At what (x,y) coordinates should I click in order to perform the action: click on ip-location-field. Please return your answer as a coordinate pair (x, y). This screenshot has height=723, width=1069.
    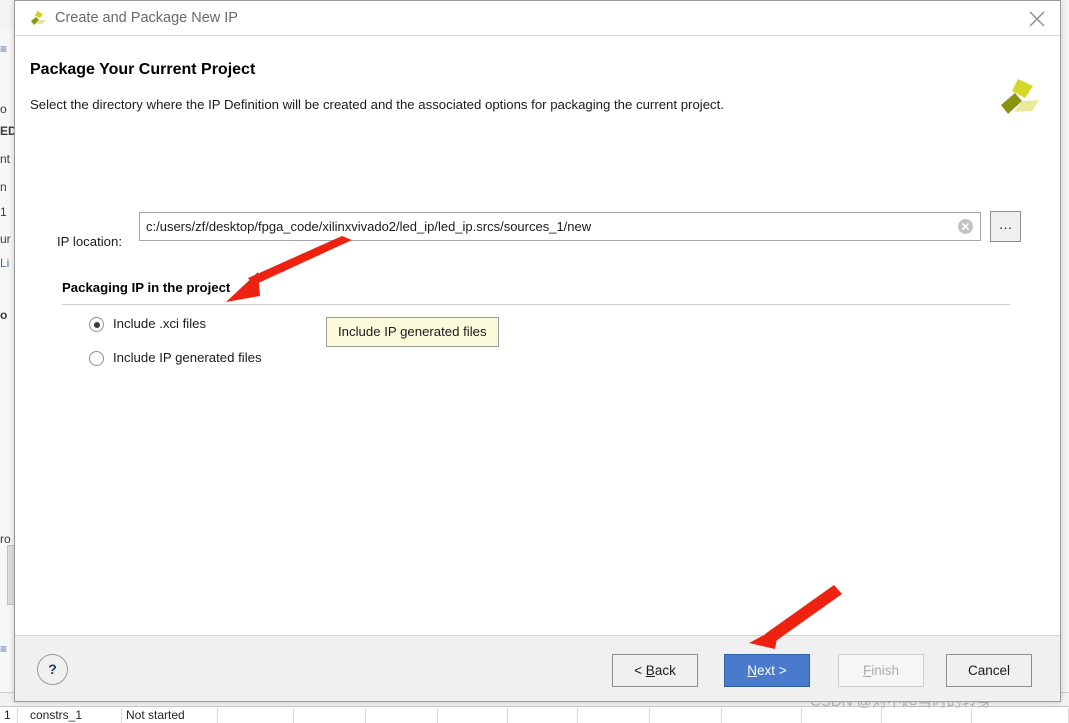
    Looking at the image, I should click on (560, 226).